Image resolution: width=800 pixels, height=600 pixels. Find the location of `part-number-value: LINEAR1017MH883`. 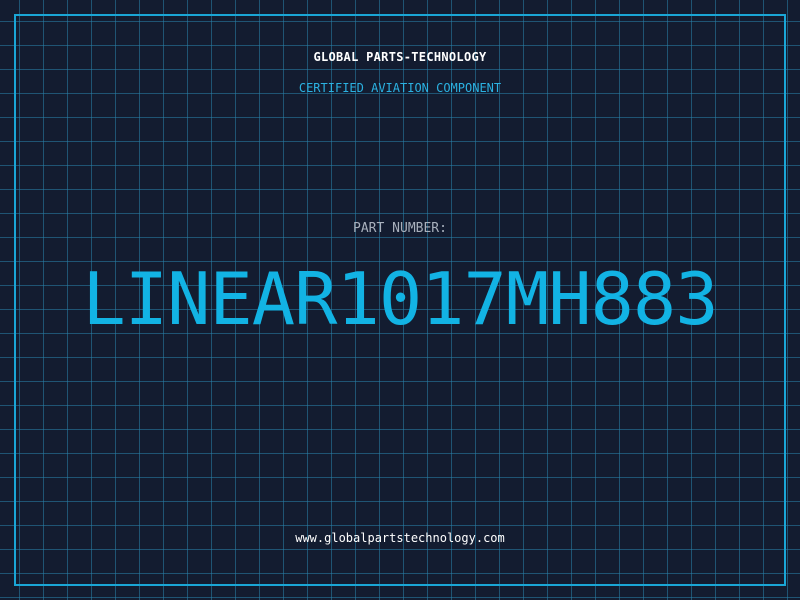

part-number-value: LINEAR1017MH883 is located at coordinates (400, 299).